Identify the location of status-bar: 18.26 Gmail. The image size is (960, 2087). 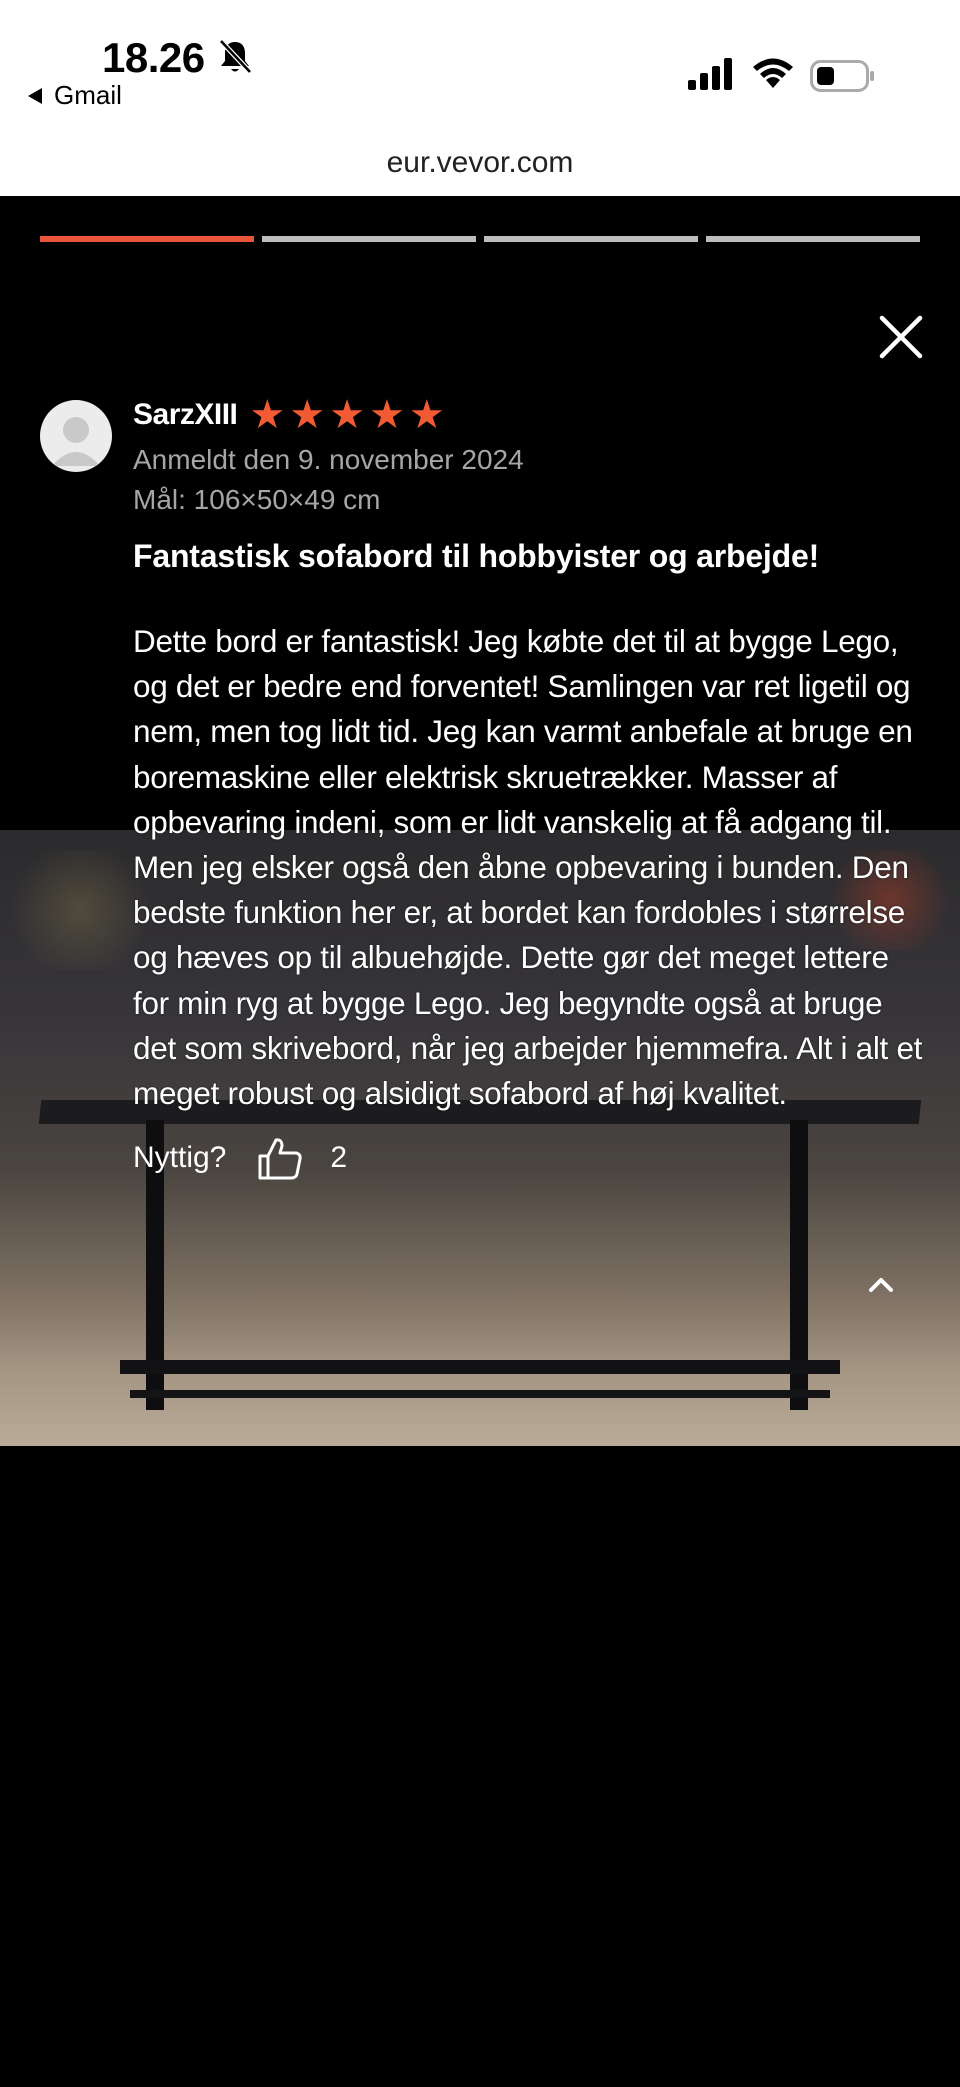
(480, 55).